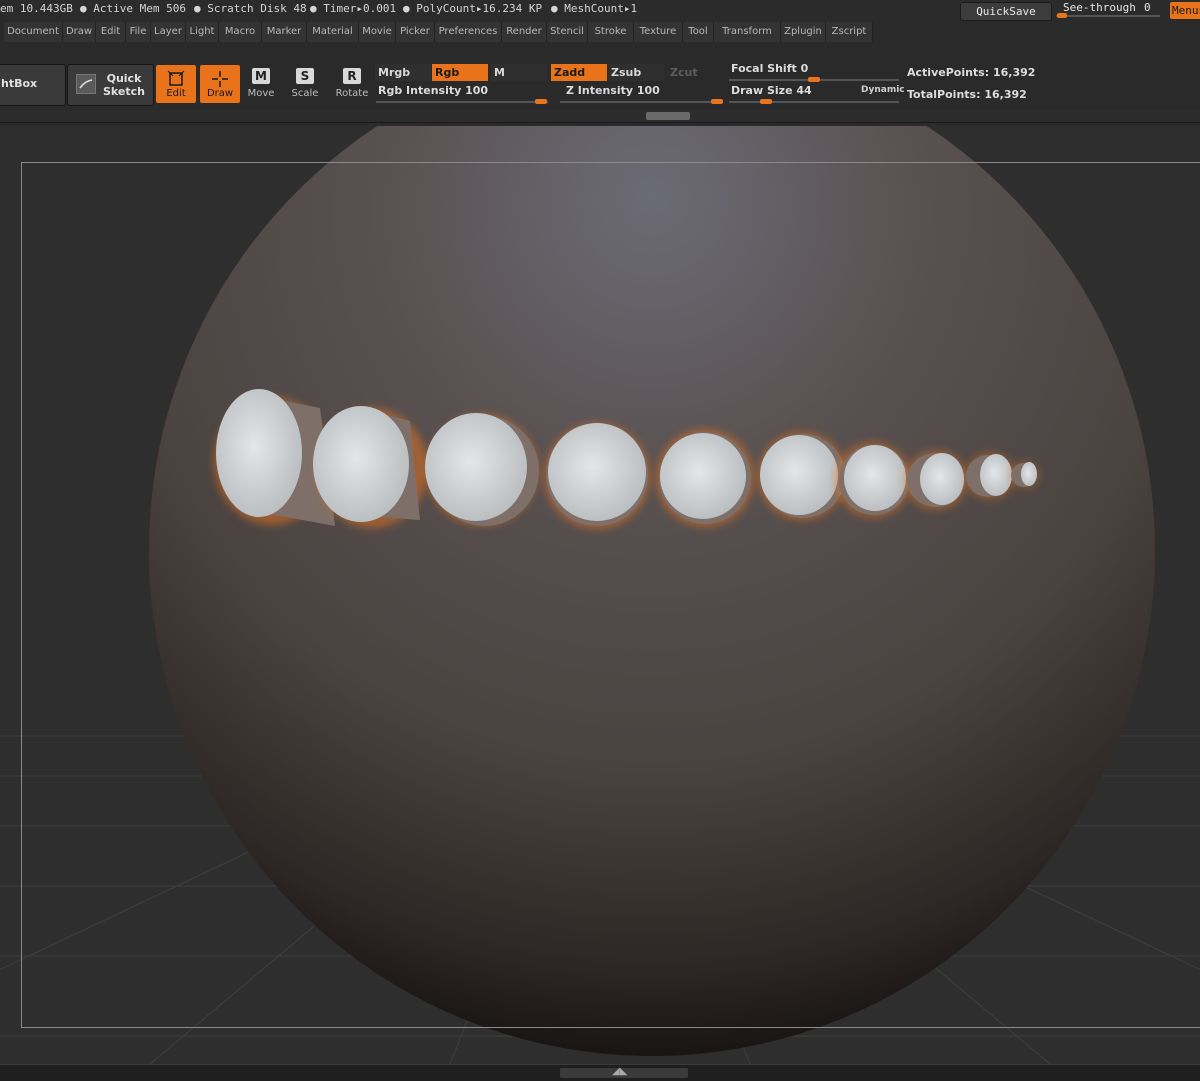 This screenshot has height=1081, width=1200. What do you see at coordinates (333, 32) in the screenshot?
I see `menu-material: Material` at bounding box center [333, 32].